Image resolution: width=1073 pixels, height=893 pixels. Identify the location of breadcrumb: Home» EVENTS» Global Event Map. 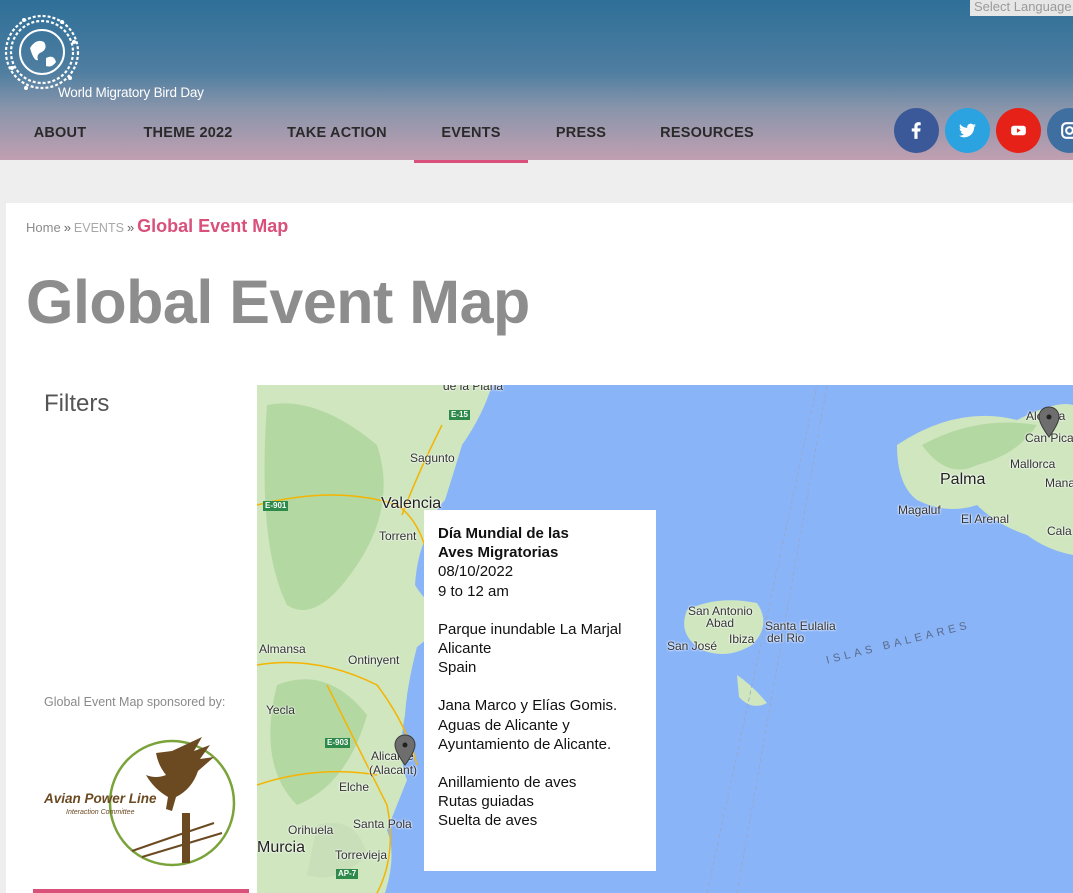
(157, 226).